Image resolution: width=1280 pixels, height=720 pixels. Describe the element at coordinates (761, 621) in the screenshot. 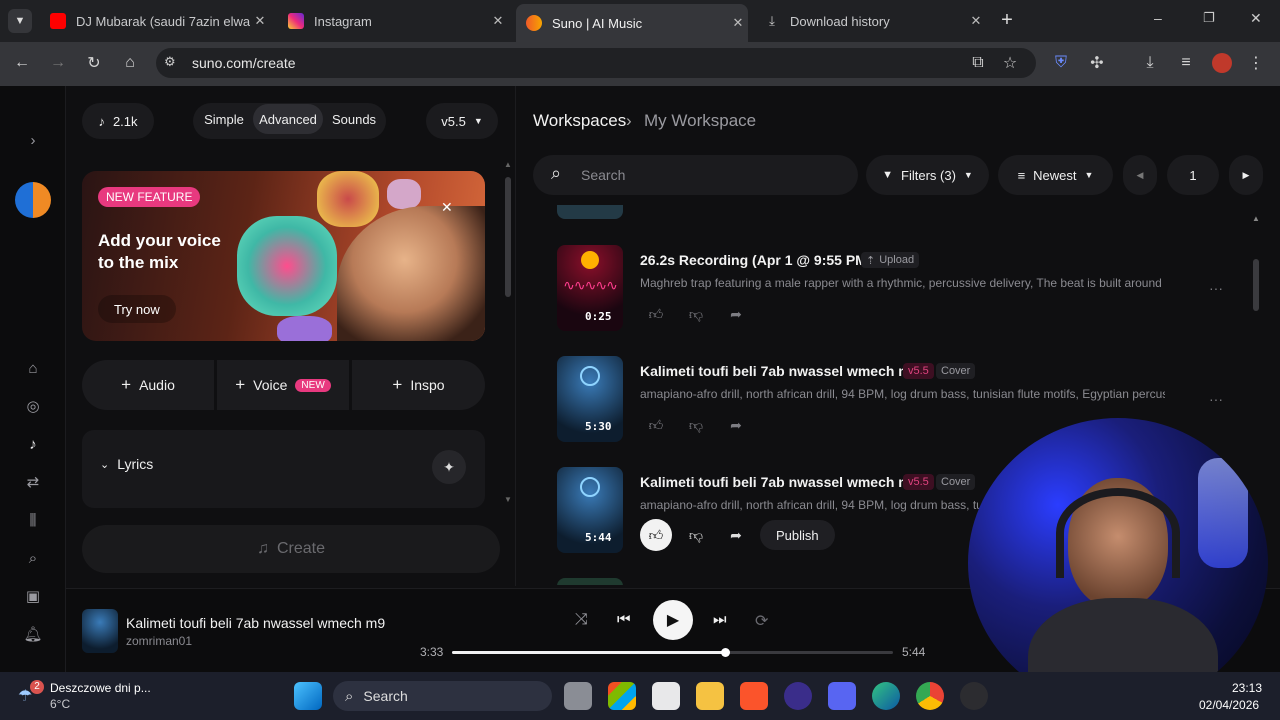

I see `repeat-icon: ⟳` at that location.